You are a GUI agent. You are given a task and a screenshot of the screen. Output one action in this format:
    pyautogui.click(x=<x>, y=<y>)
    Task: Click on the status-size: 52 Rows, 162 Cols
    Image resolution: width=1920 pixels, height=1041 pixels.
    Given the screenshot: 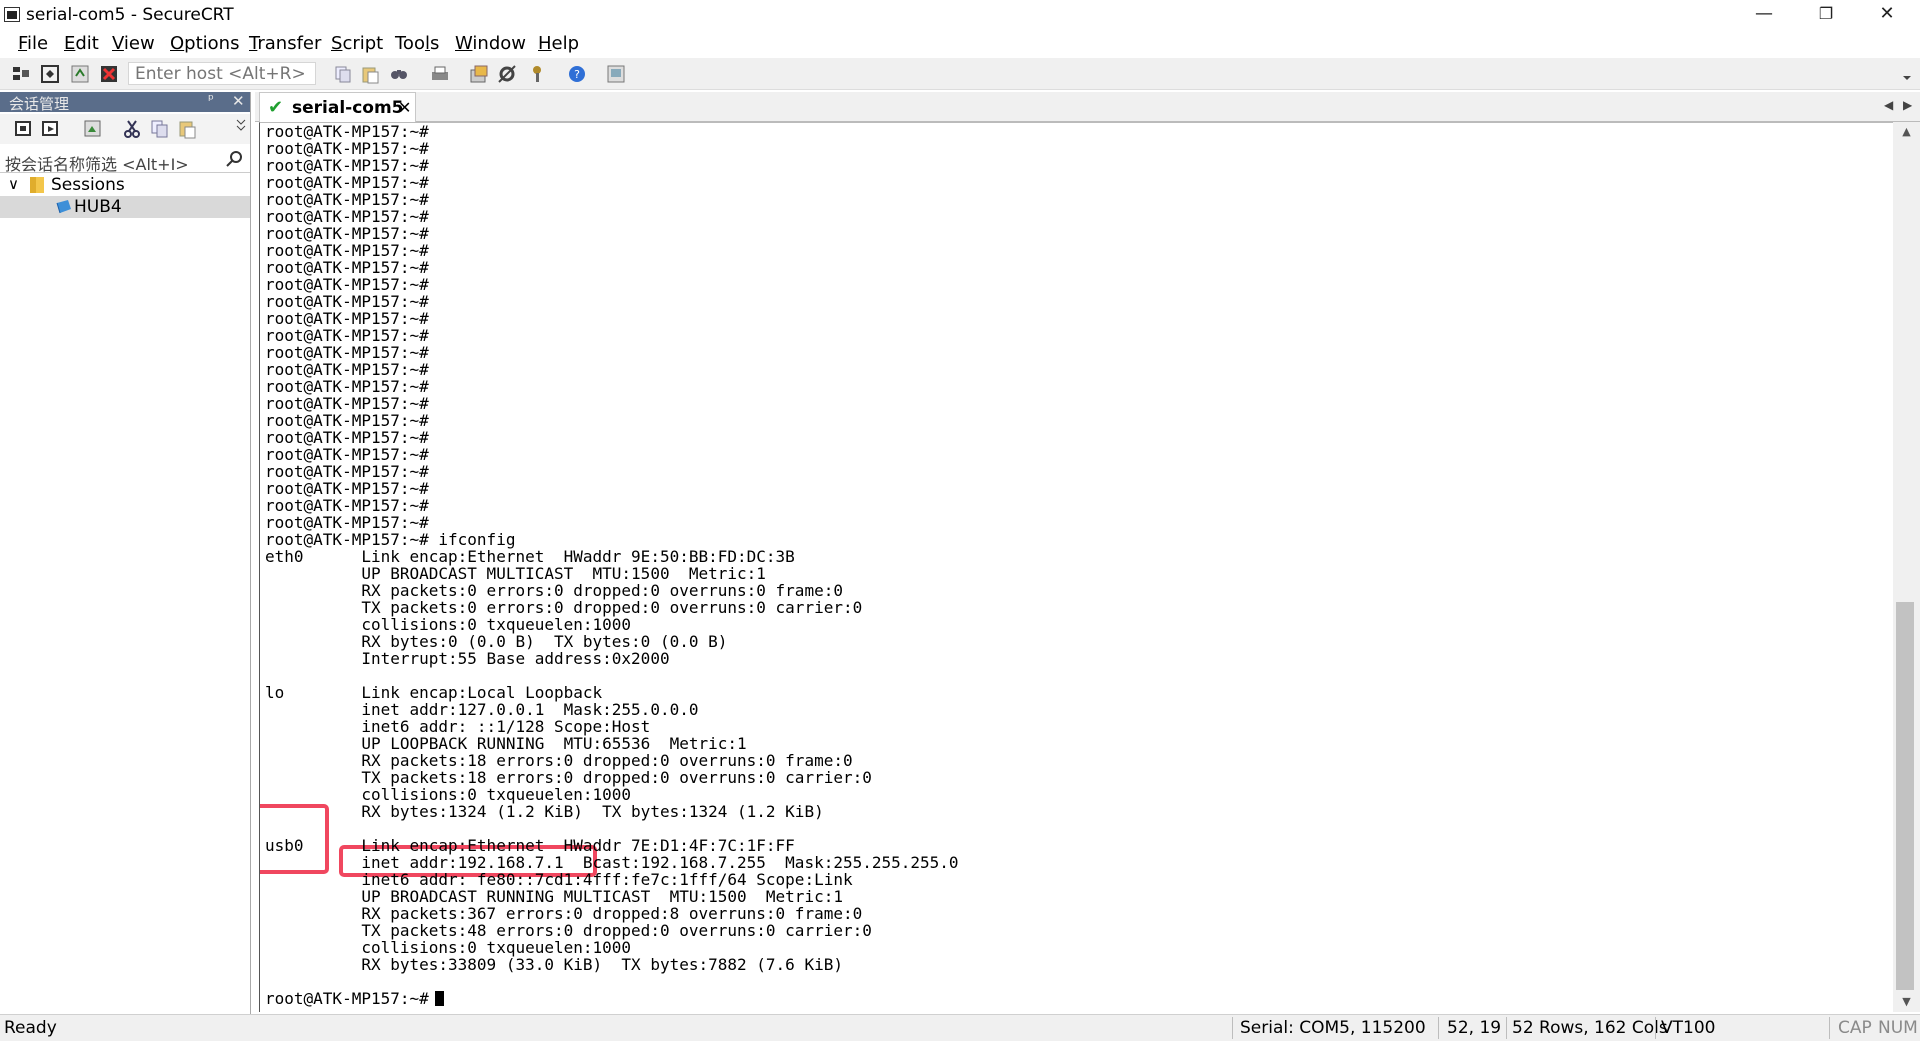 What is the action you would take?
    pyautogui.click(x=1590, y=1028)
    